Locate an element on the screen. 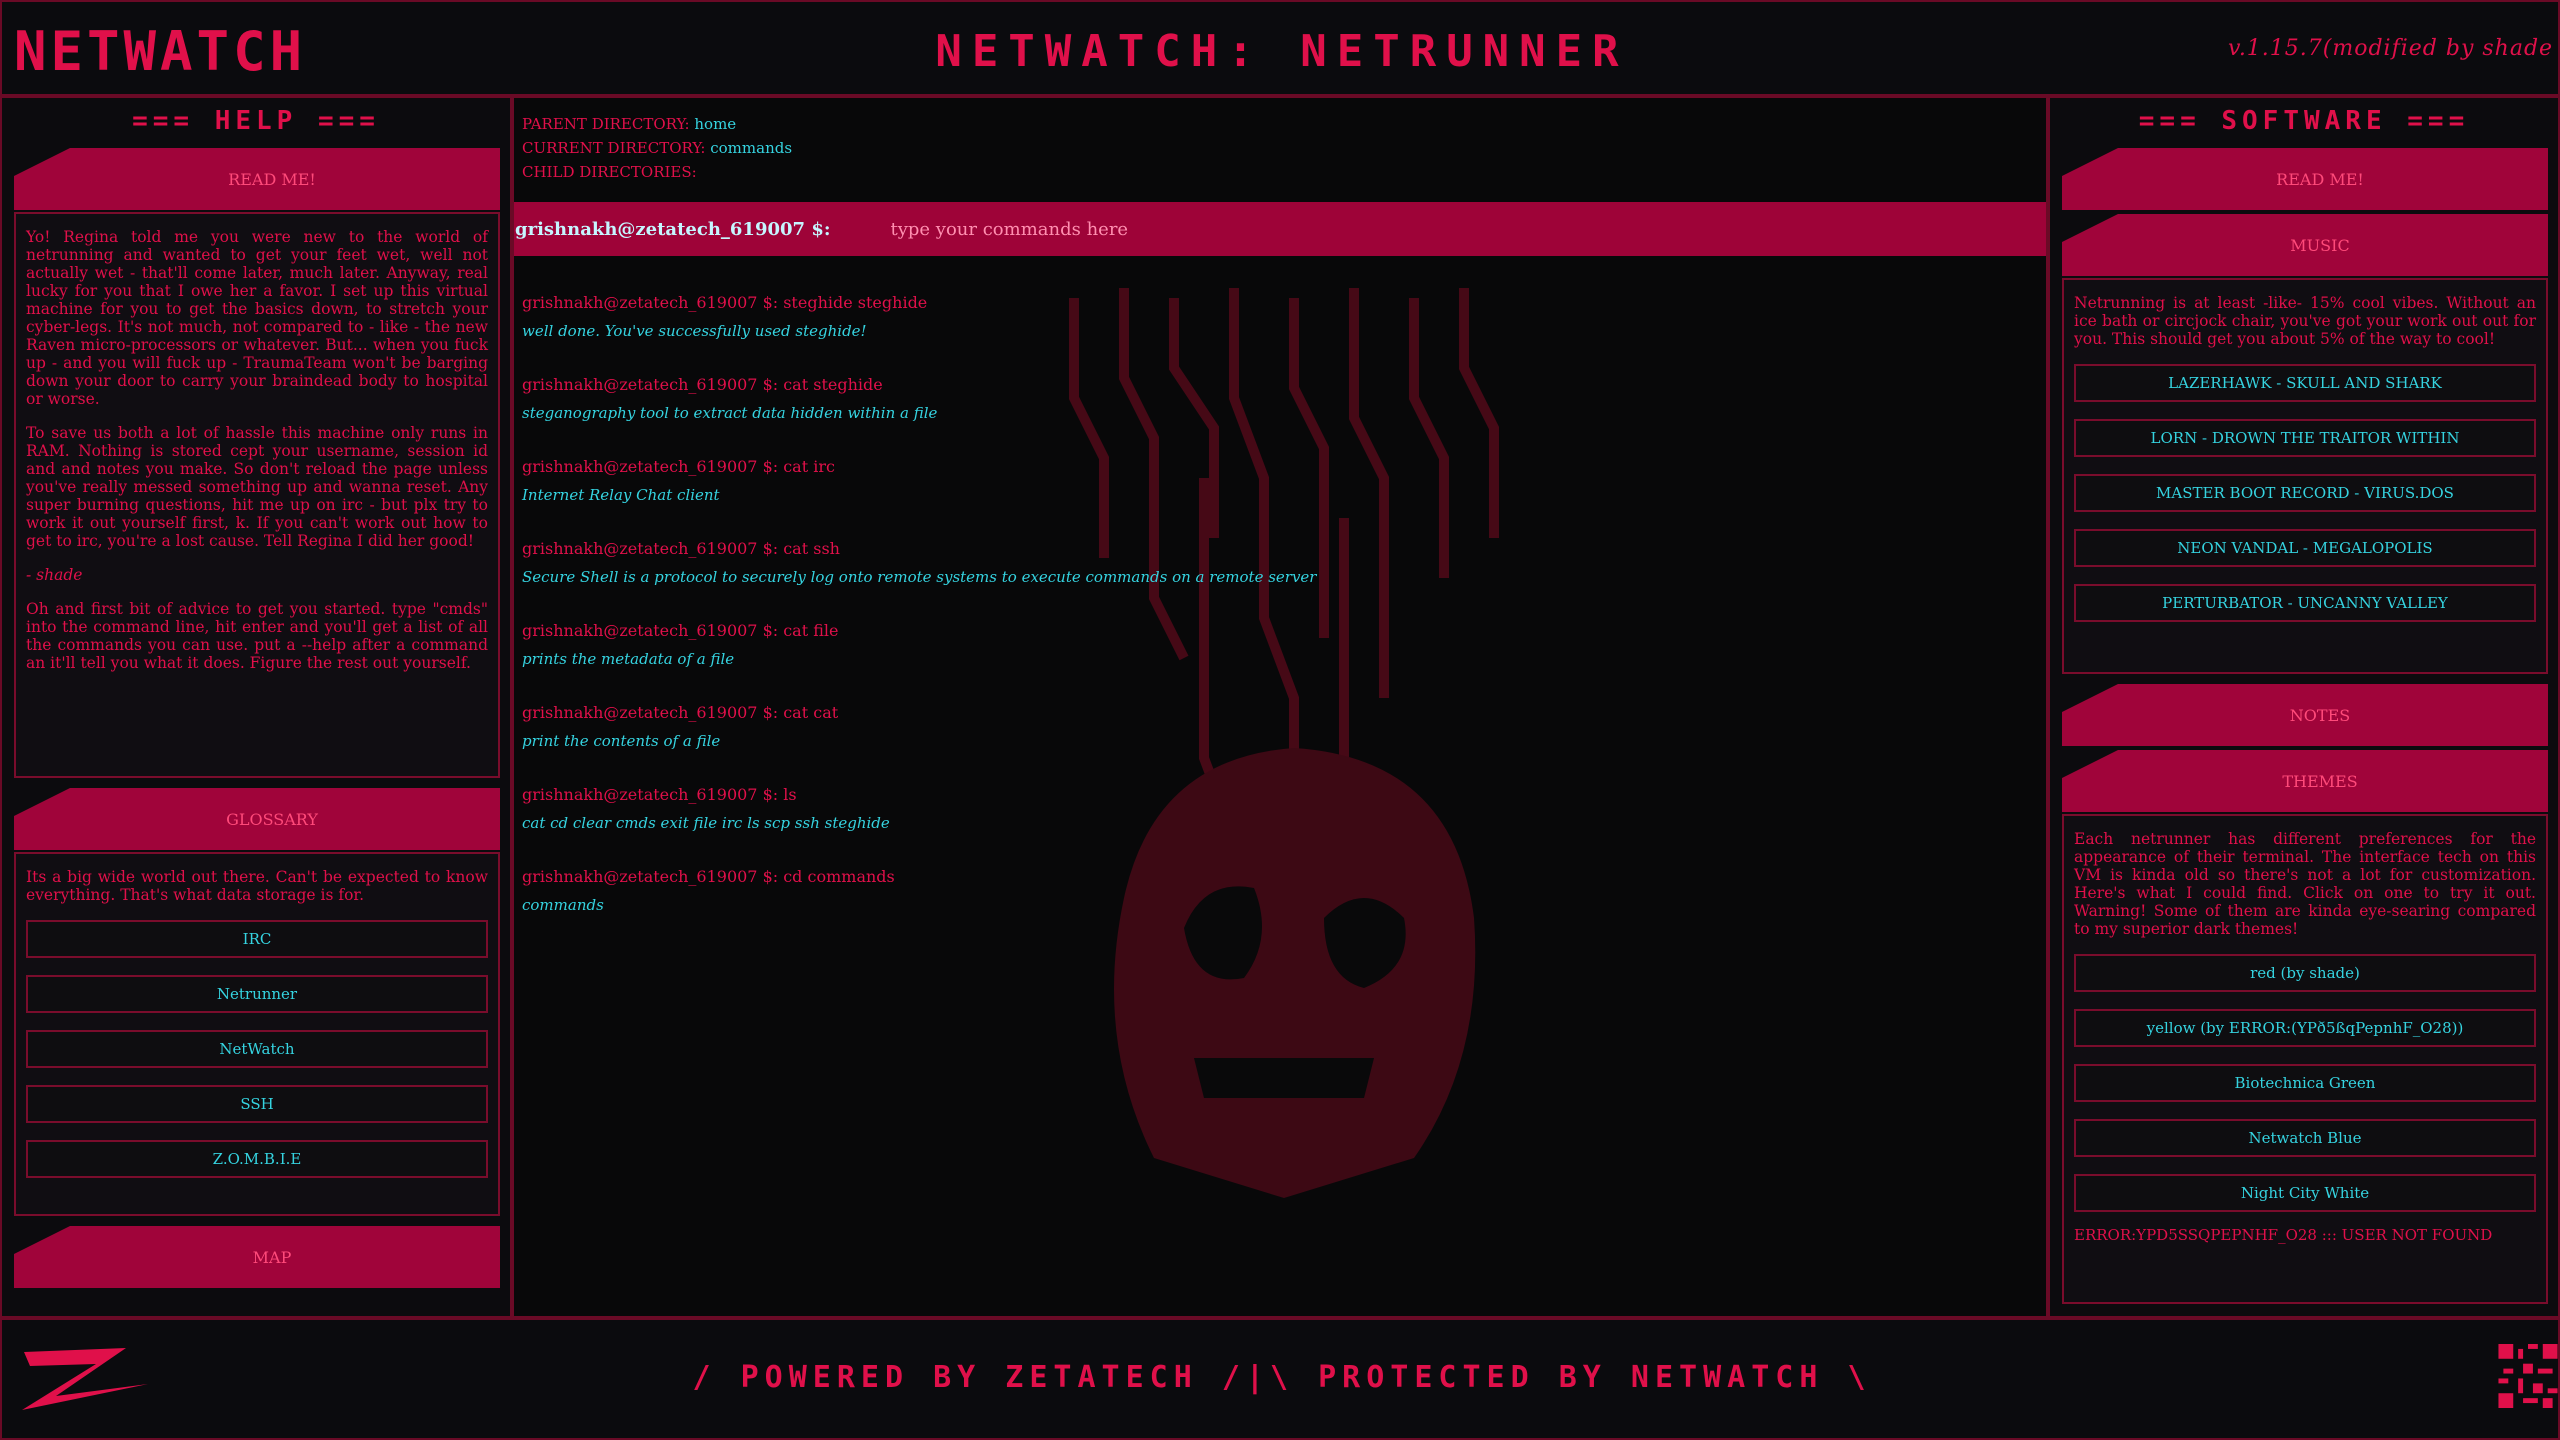 Image resolution: width=2560 pixels, height=1440 pixels. tab-help-readme: READ ME! is located at coordinates (257, 179).